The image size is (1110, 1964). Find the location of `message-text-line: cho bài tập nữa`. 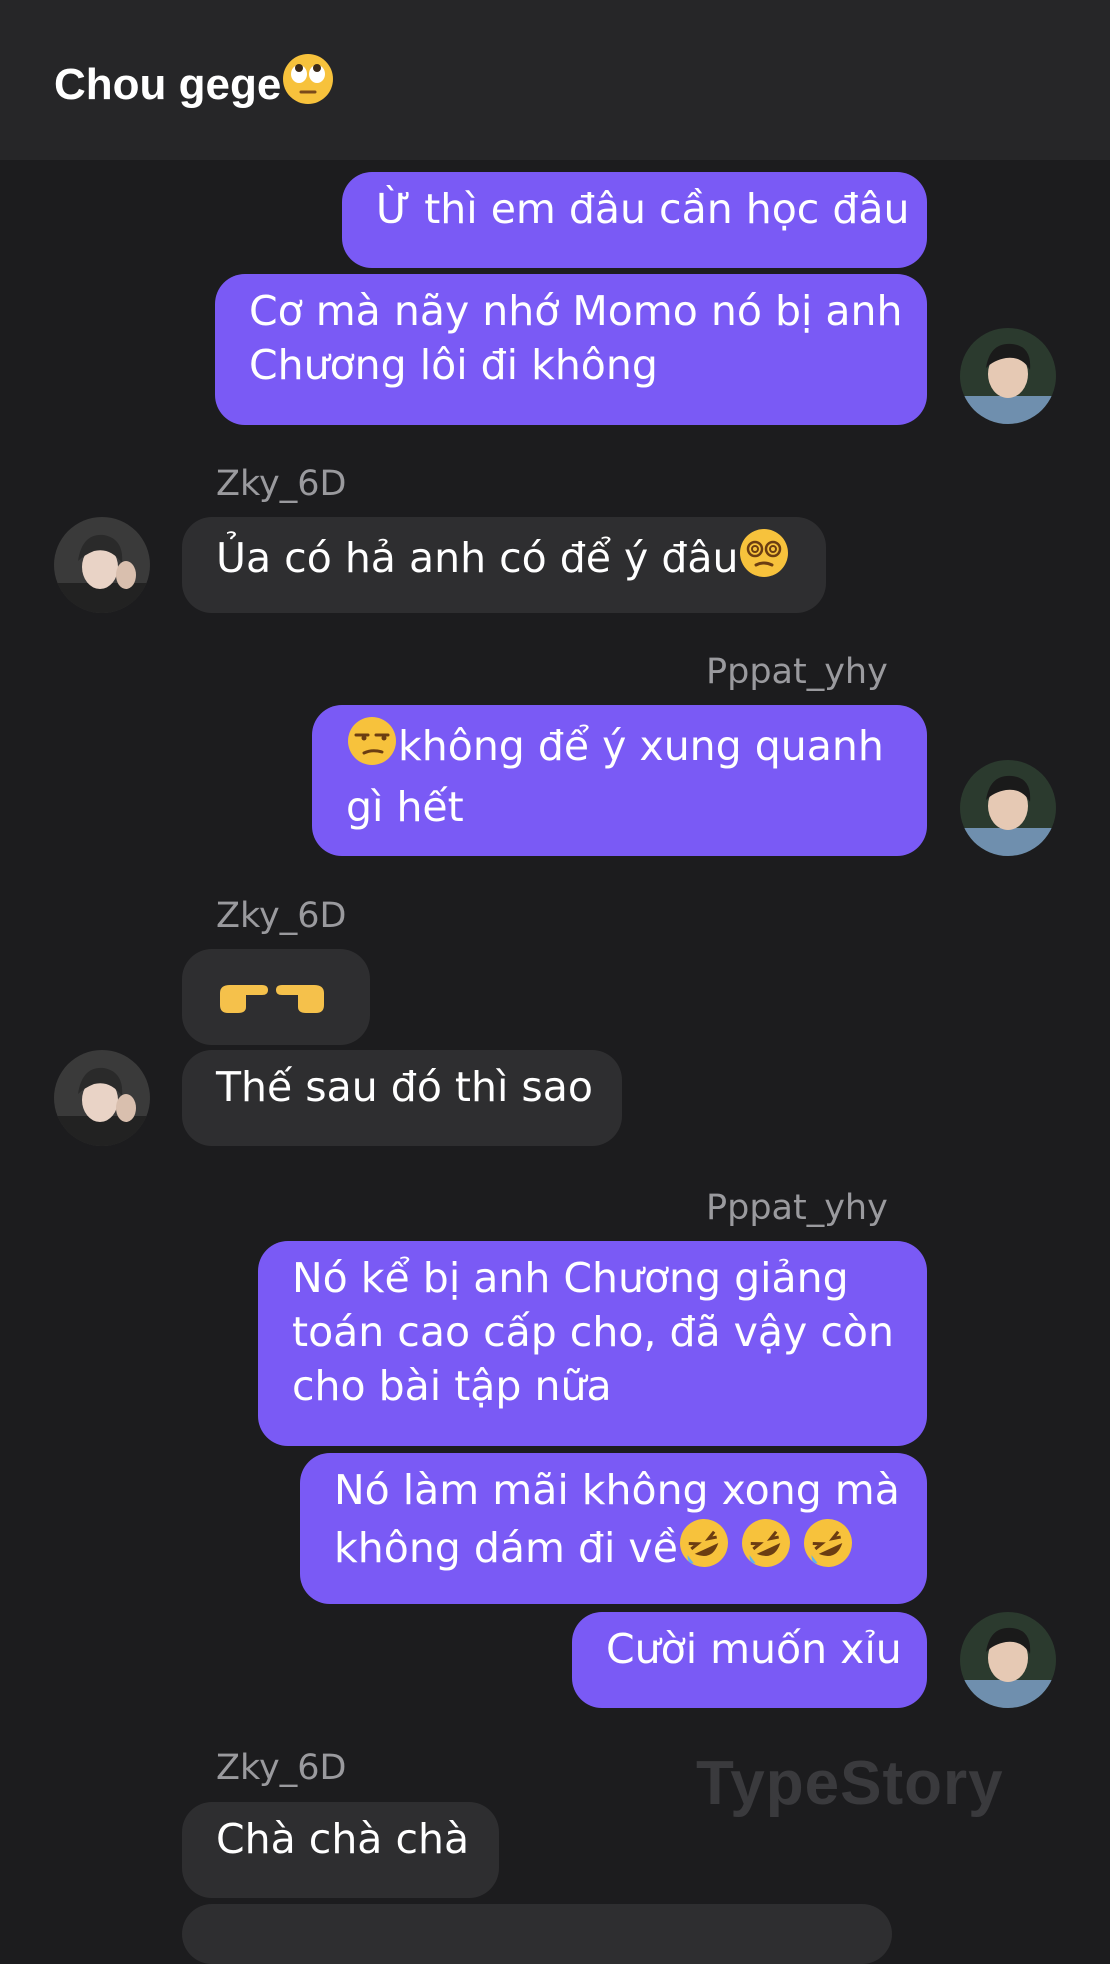

message-text-line: cho bài tập nữa is located at coordinates (452, 1386).